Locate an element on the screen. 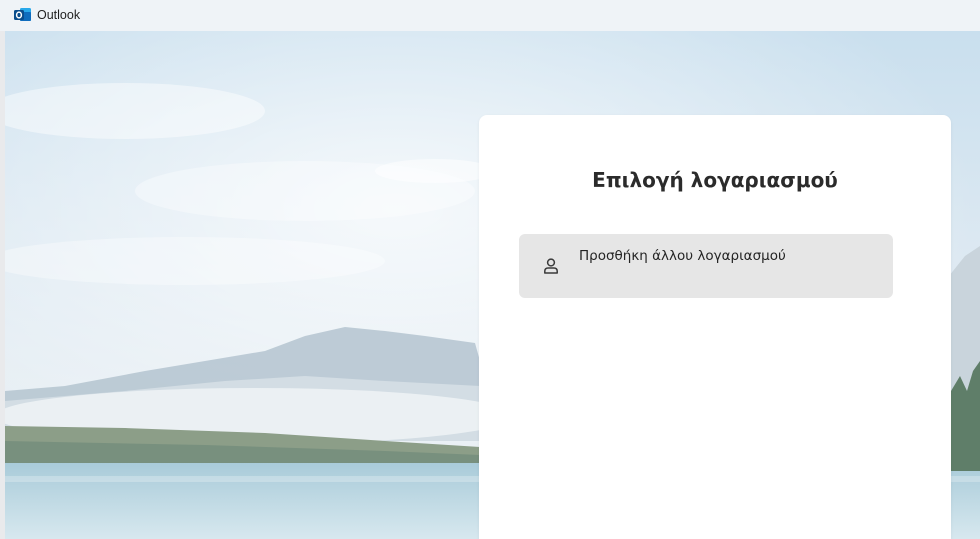 The height and width of the screenshot is (539, 980). person-icon is located at coordinates (551, 266).